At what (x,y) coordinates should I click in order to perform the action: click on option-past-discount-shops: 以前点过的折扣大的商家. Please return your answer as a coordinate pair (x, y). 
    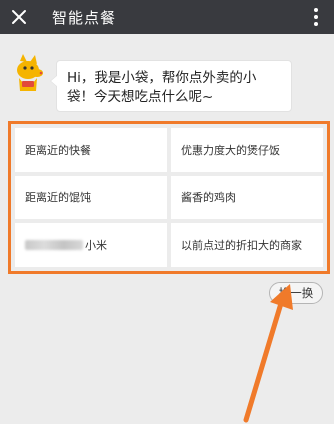
    Looking at the image, I should click on (247, 245).